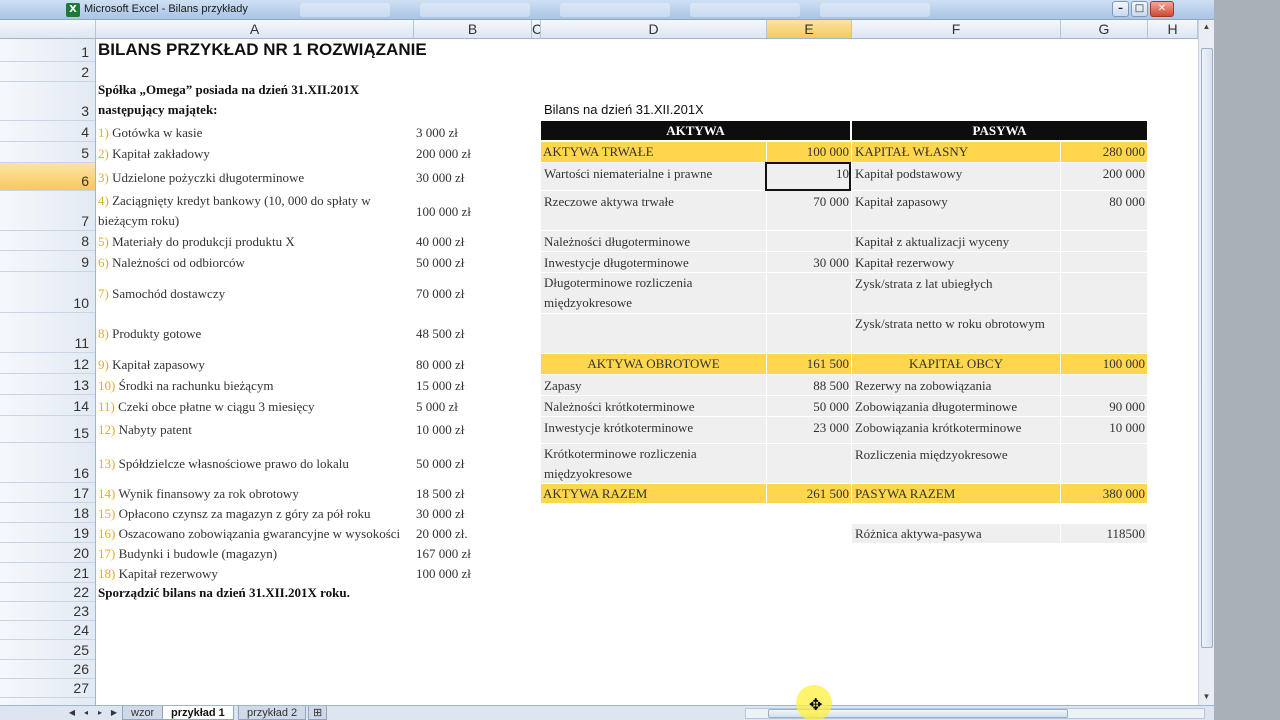  Describe the element at coordinates (694, 109) in the screenshot. I see `balance-heading: Bilans na dzień 31.XII.201X` at that location.